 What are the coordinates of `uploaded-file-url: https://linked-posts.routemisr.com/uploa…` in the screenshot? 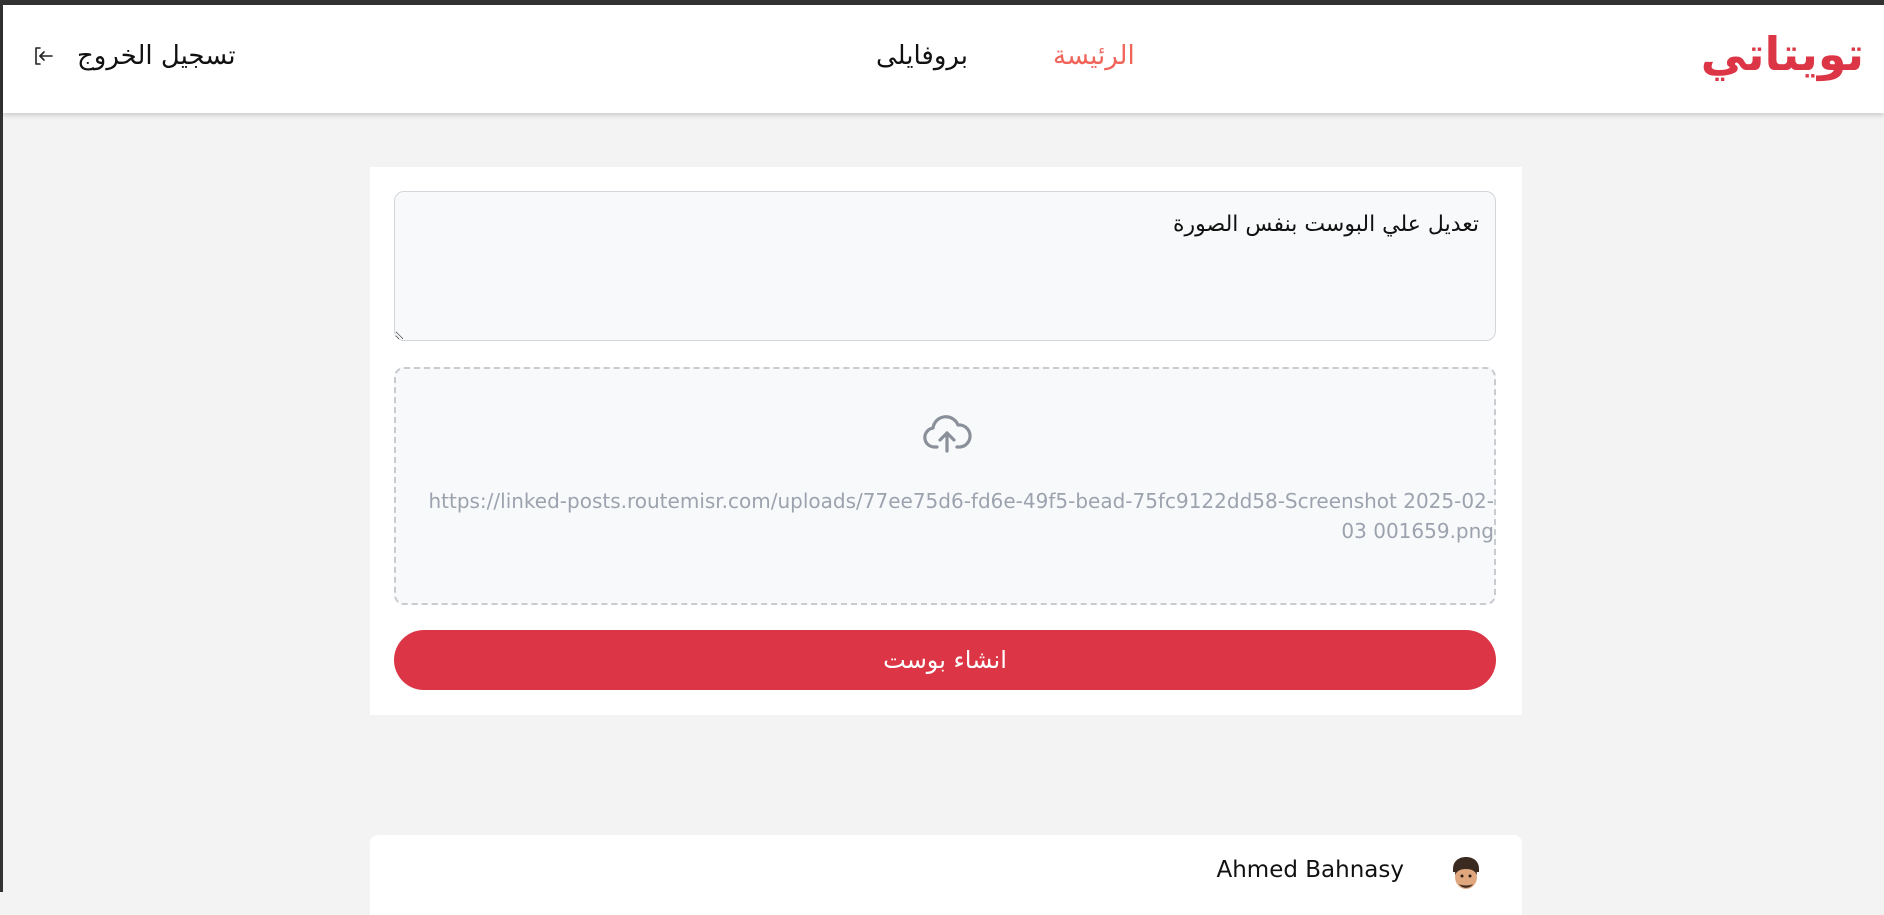 It's located at (961, 516).